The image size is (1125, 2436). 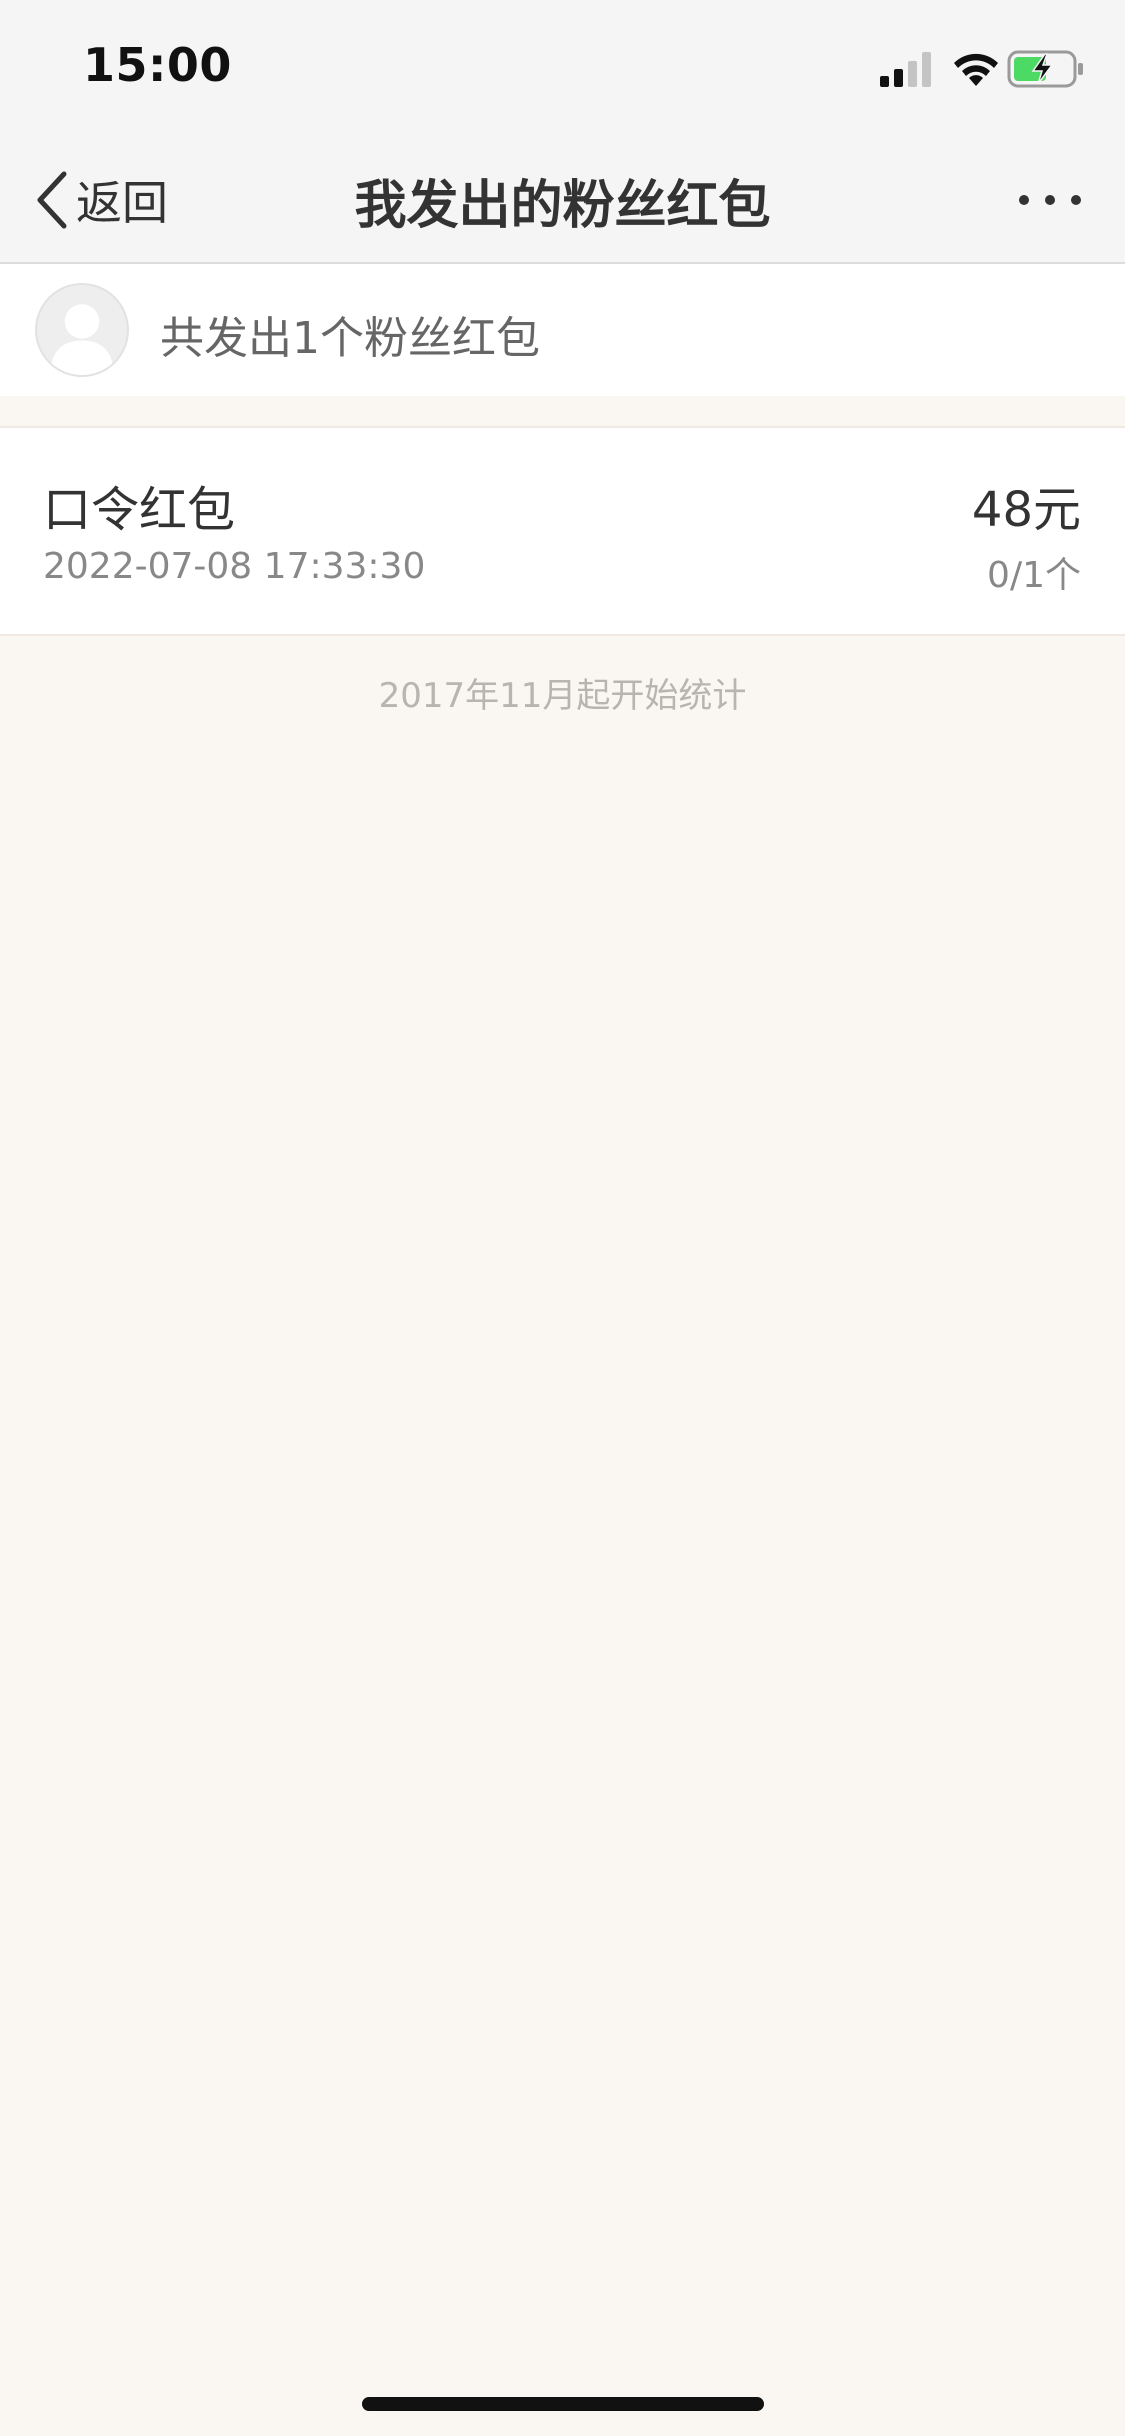 What do you see at coordinates (157, 65) in the screenshot?
I see `status-time: 15:00` at bounding box center [157, 65].